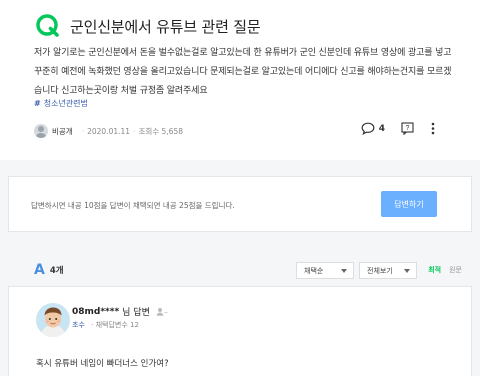 The width and height of the screenshot is (480, 376). I want to click on question-date: 2020.01.11, so click(109, 131).